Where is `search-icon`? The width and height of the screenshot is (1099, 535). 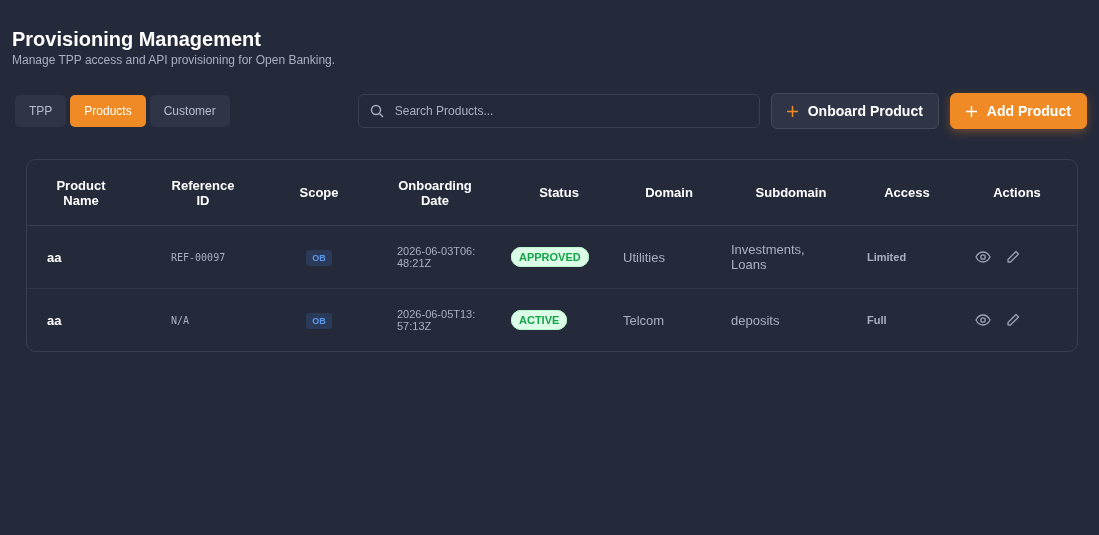 search-icon is located at coordinates (376, 111).